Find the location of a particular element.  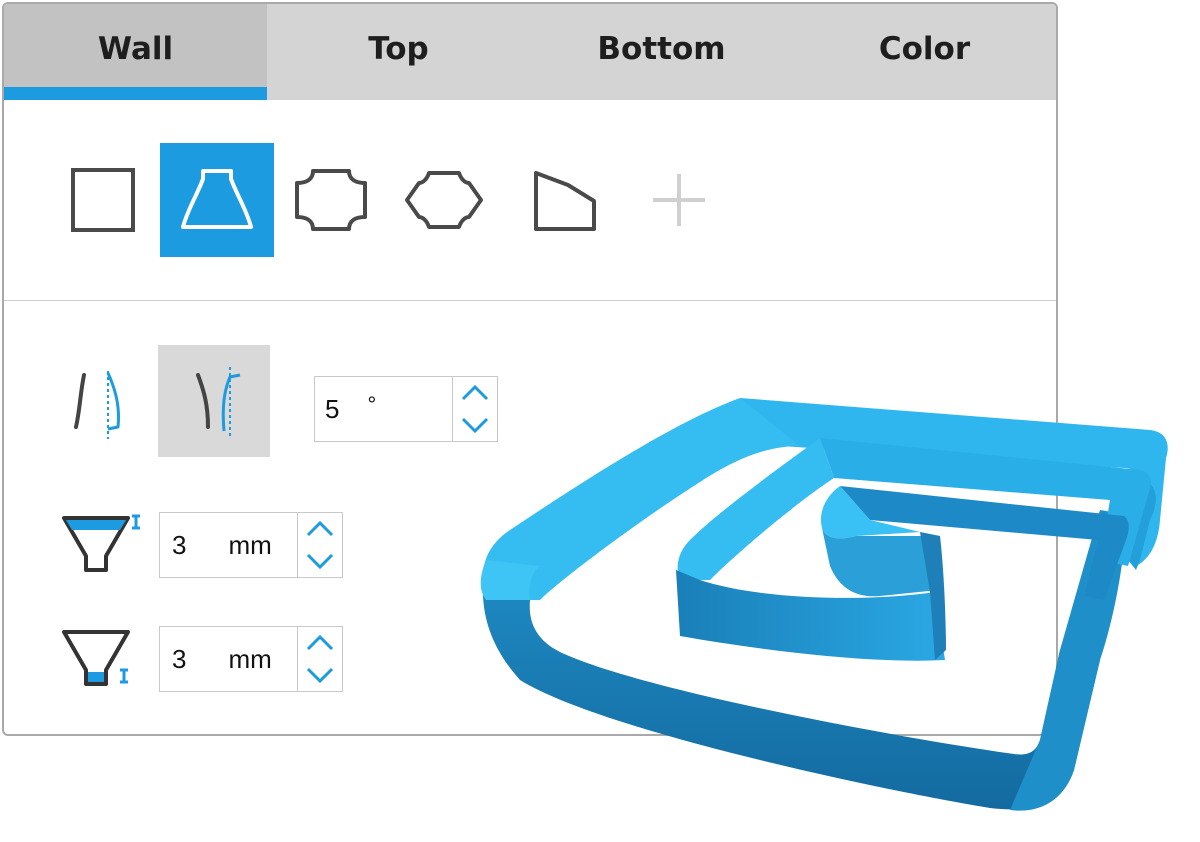

rounded-octagon-icon is located at coordinates (331, 200).